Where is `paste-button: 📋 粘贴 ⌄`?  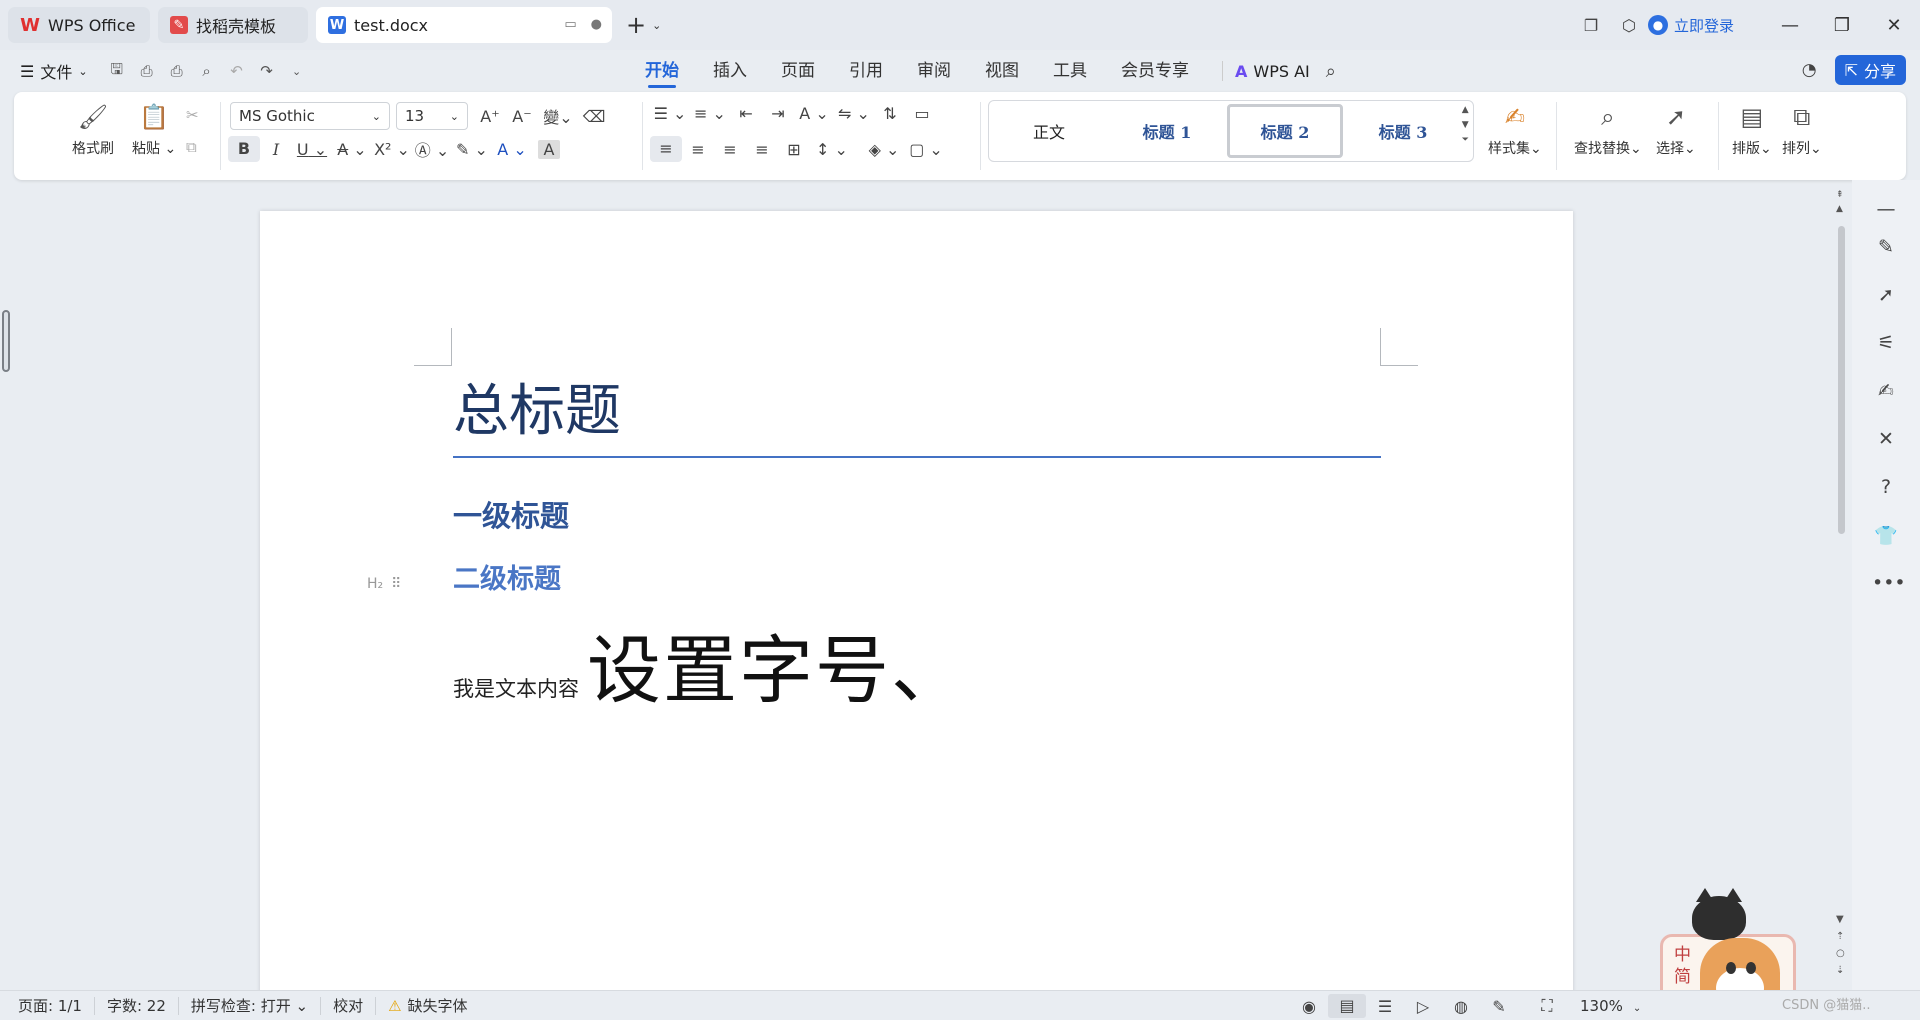 paste-button: 📋 粘贴 ⌄ is located at coordinates (154, 129).